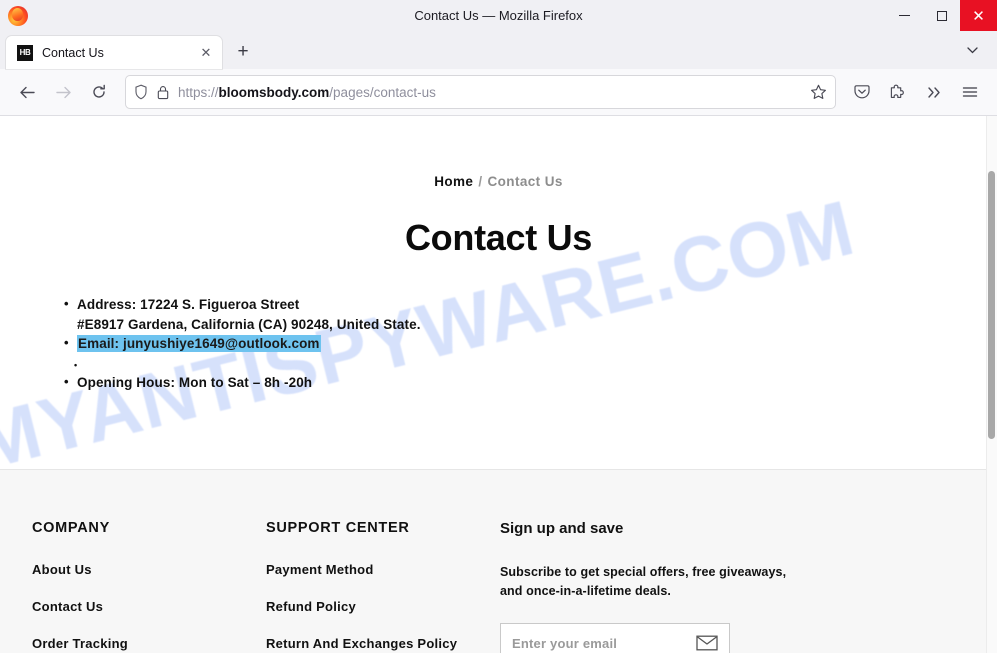 This screenshot has height=653, width=997. I want to click on url-host: bloomsbody.com, so click(274, 92).